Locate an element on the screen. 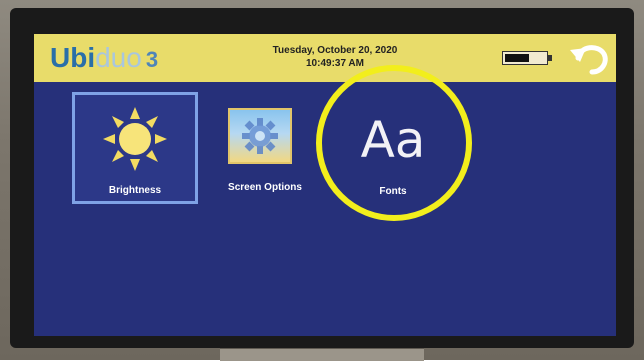 The height and width of the screenshot is (361, 644). screen-options-icon is located at coordinates (260, 136).